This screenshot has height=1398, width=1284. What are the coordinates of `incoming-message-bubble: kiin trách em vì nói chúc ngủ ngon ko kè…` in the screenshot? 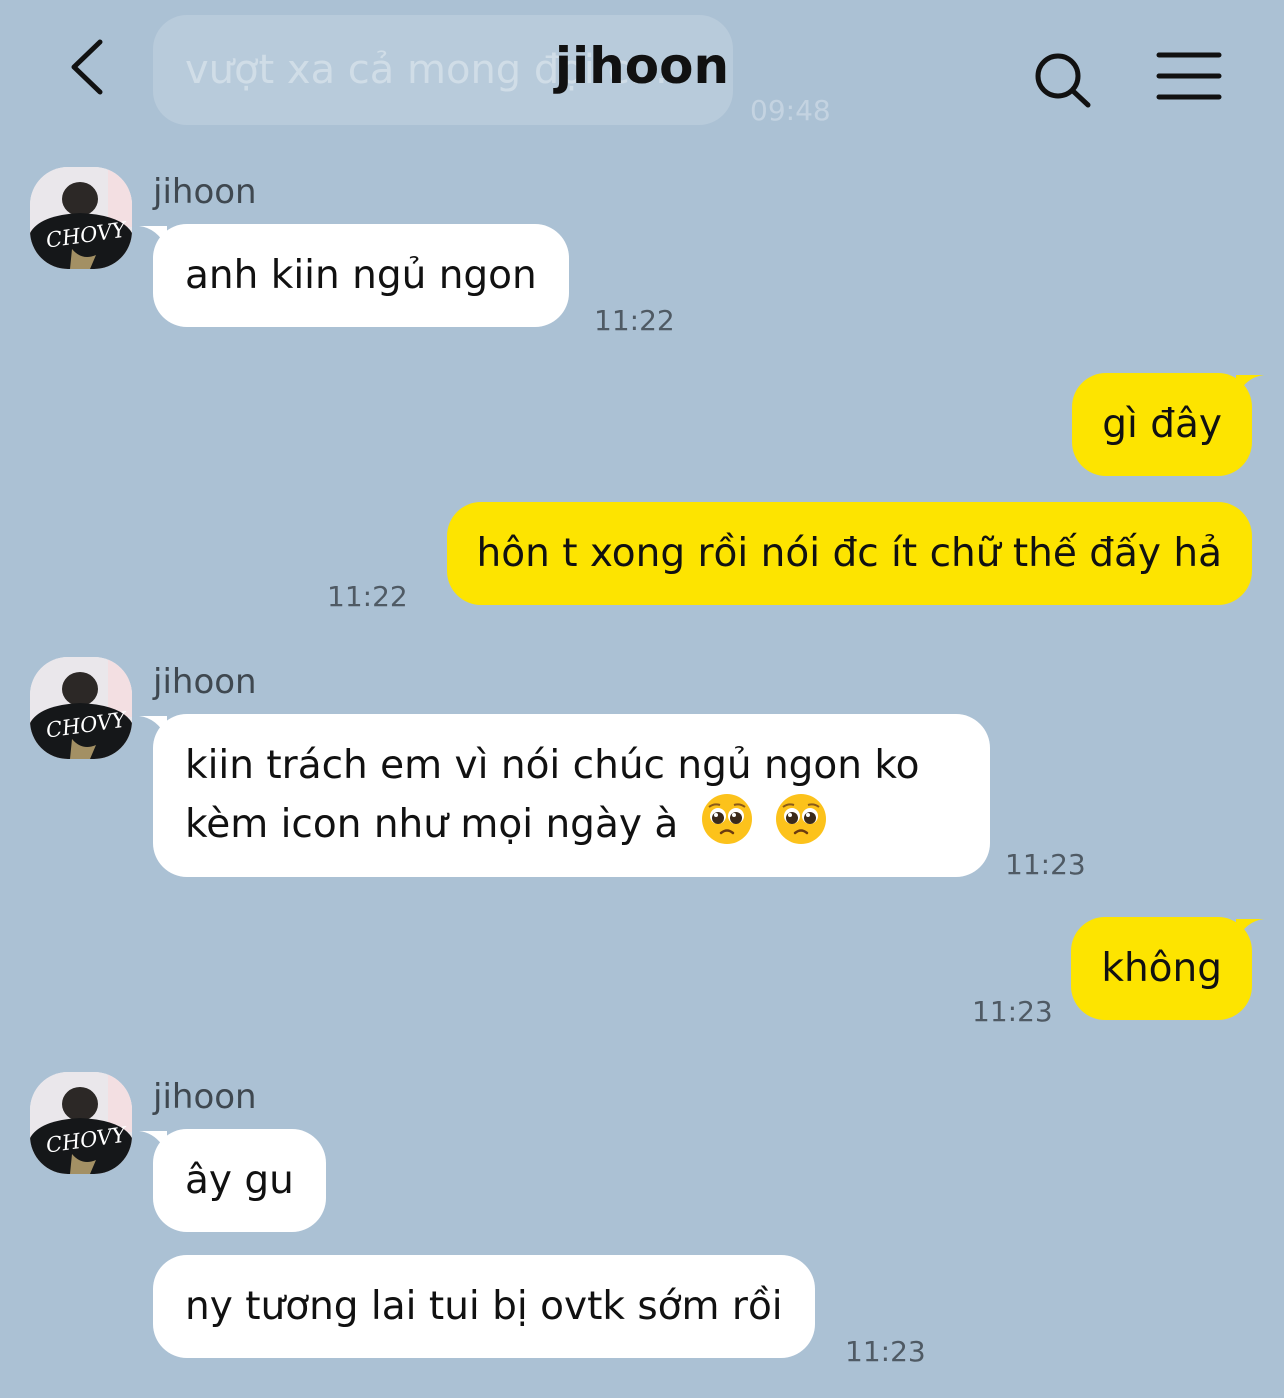 It's located at (564, 795).